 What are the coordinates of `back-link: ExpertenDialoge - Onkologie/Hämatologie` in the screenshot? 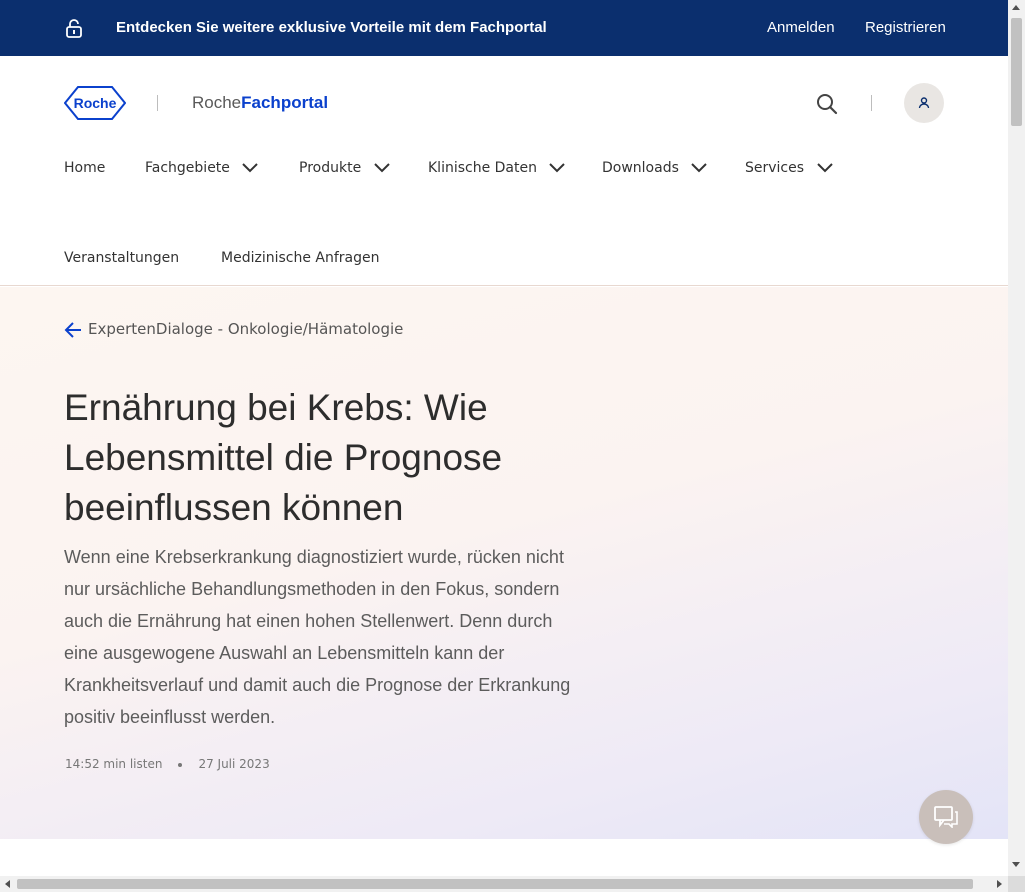 It's located at (233, 329).